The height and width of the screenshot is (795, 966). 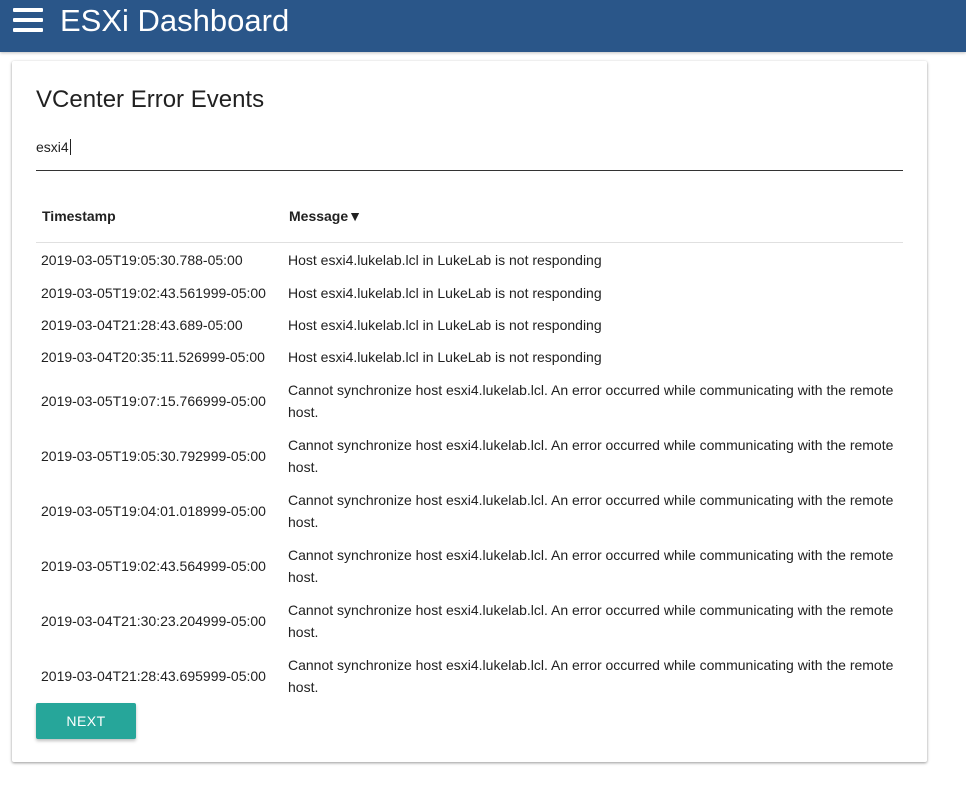 What do you see at coordinates (469, 147) in the screenshot?
I see `search-input` at bounding box center [469, 147].